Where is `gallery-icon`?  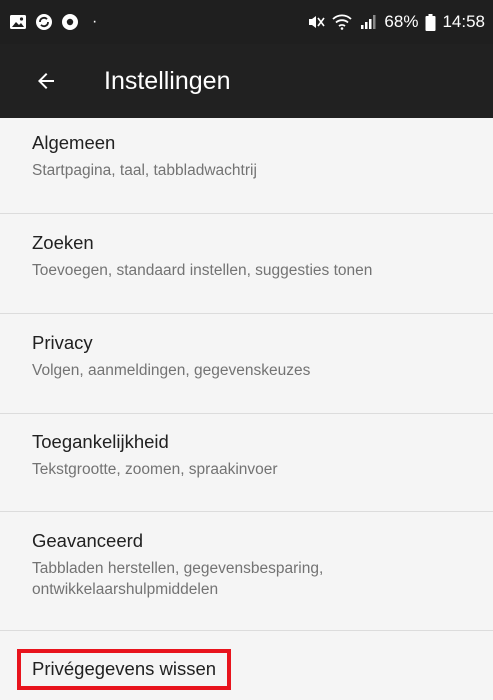 gallery-icon is located at coordinates (18, 22).